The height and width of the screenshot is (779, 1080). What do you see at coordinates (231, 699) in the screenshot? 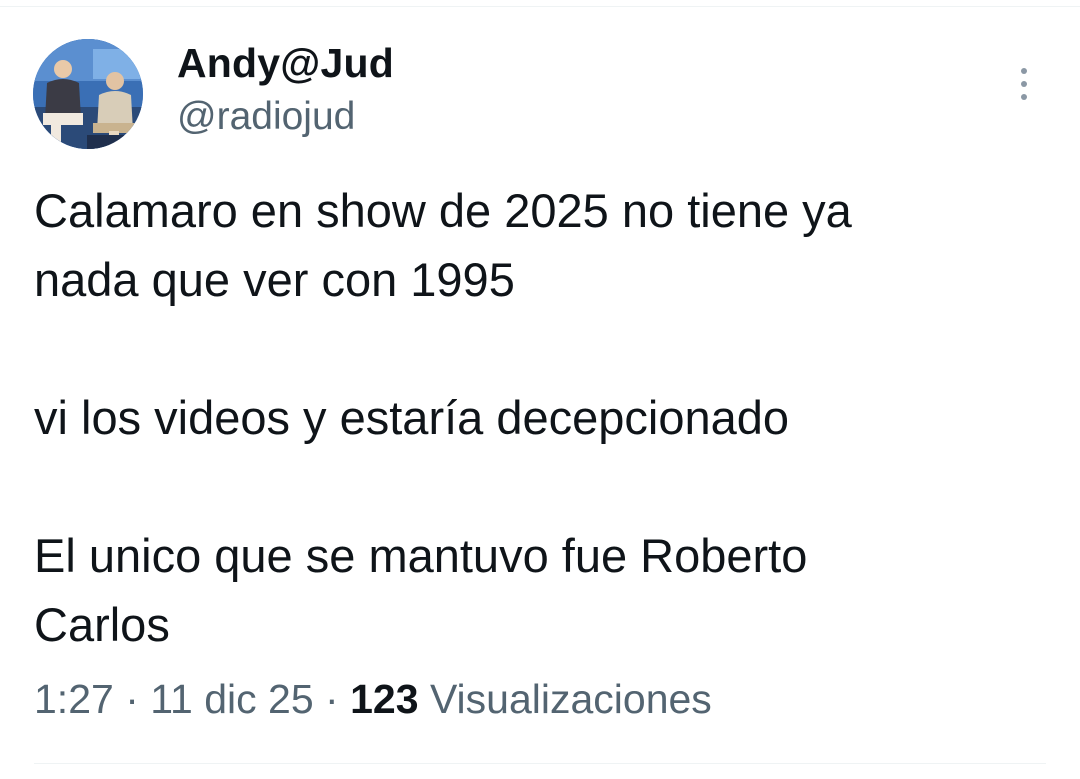
I see `tweet-date: 11 dic 25` at bounding box center [231, 699].